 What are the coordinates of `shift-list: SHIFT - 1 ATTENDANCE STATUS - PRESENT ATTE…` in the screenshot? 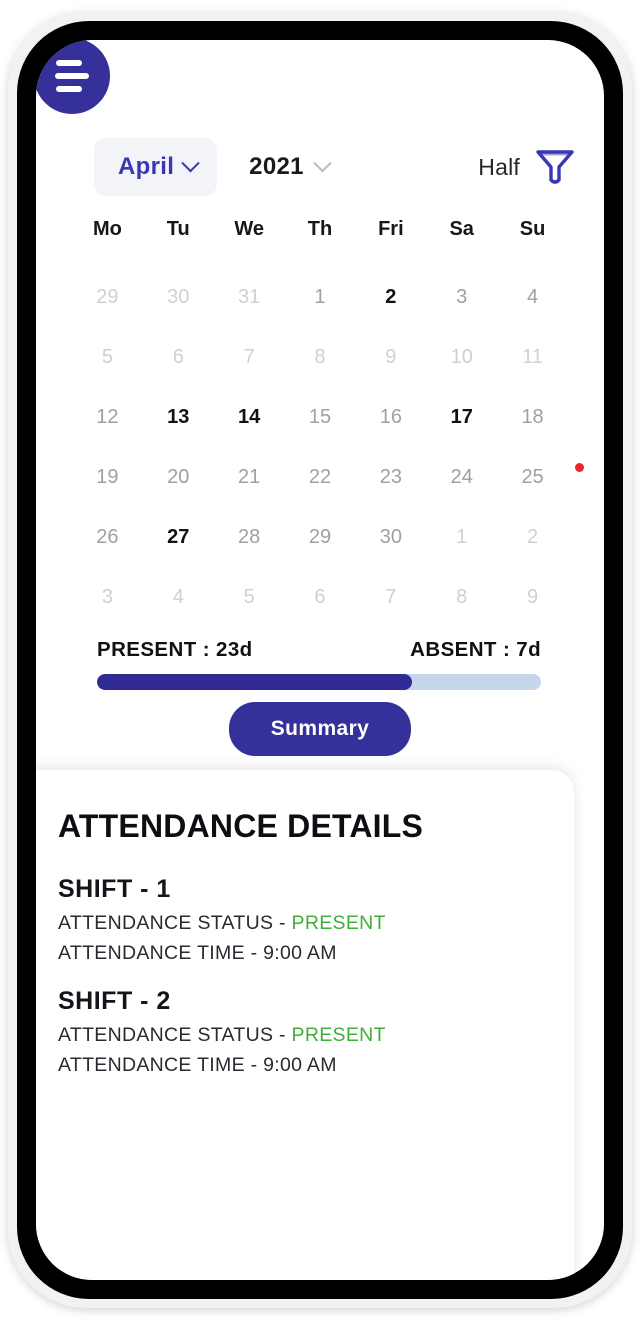 It's located at (316, 976).